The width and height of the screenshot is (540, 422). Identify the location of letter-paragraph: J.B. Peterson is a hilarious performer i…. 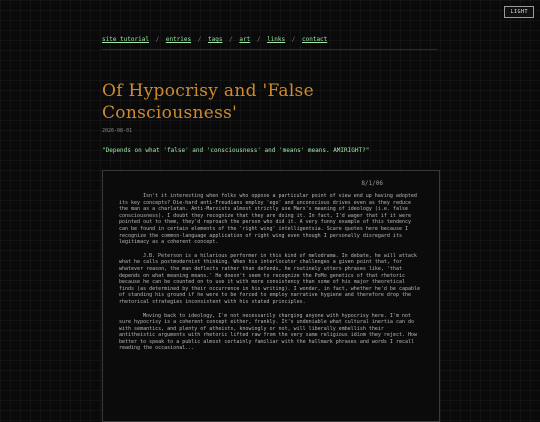
(270, 278).